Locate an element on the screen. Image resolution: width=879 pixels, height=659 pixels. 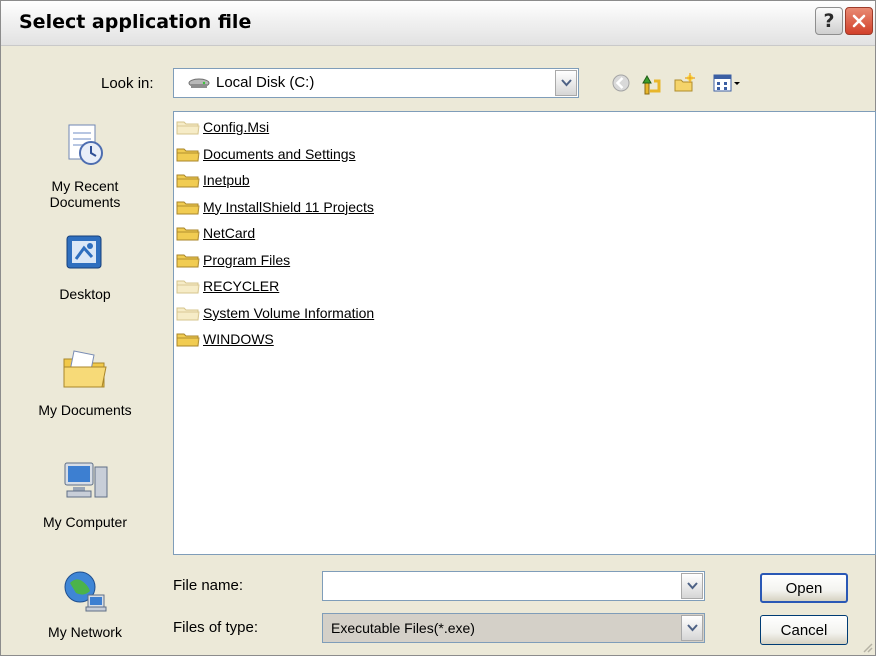
desktop-icon is located at coordinates (85, 255).